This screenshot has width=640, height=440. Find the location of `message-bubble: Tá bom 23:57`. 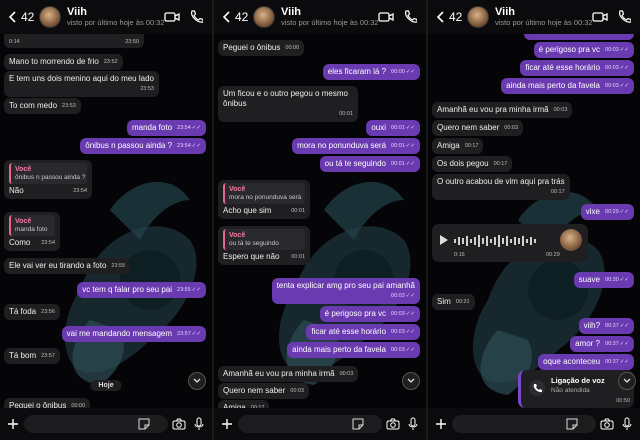

message-bubble: Tá bom 23:57 is located at coordinates (32, 356).